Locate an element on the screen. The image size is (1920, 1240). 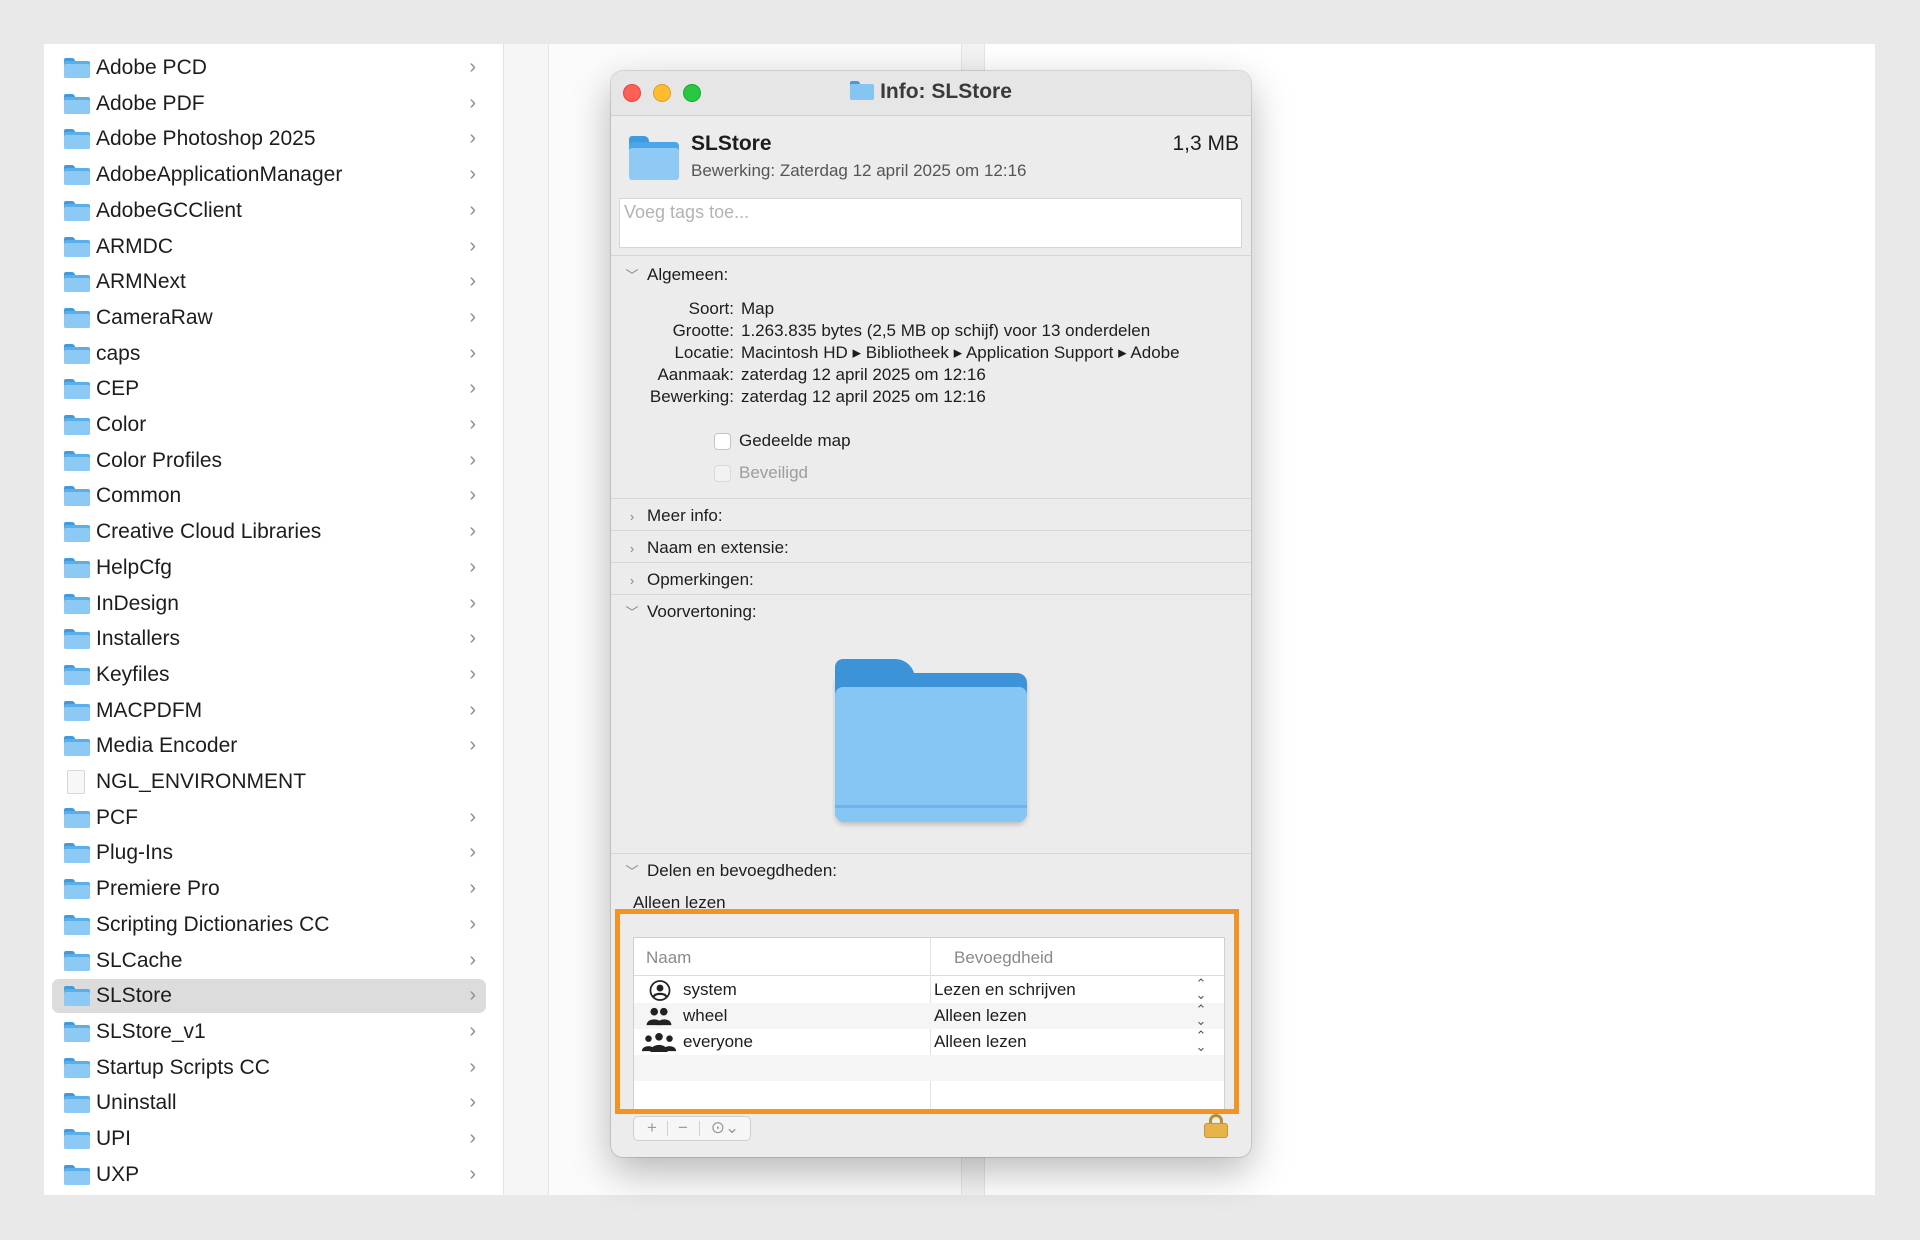
principal-name: wheel is located at coordinates (705, 1015).